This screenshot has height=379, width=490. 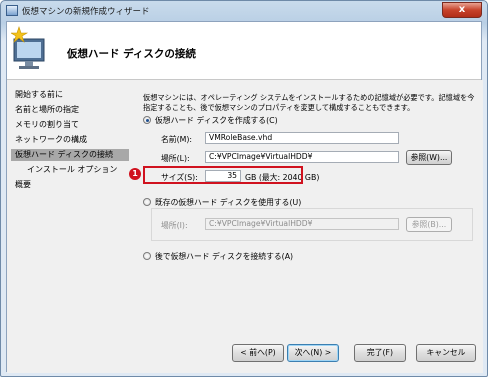 I want to click on name-label: 名前(M):, so click(x=177, y=139).